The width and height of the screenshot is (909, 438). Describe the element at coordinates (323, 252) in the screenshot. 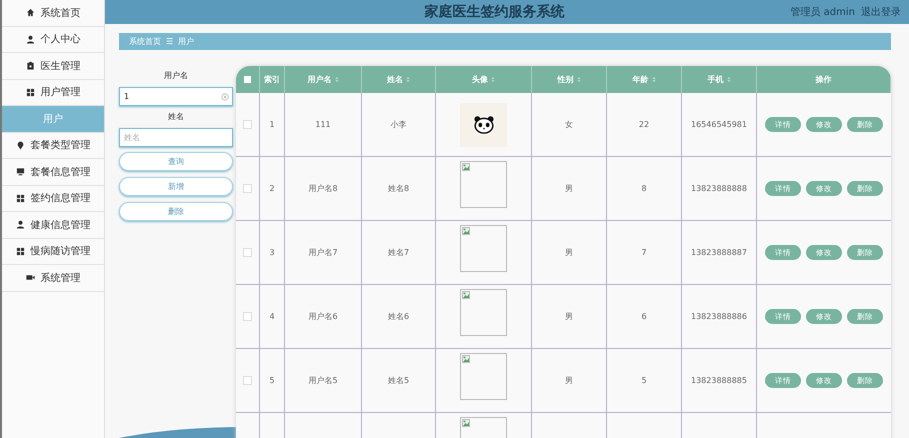

I see `table-cell: 用户名7` at that location.